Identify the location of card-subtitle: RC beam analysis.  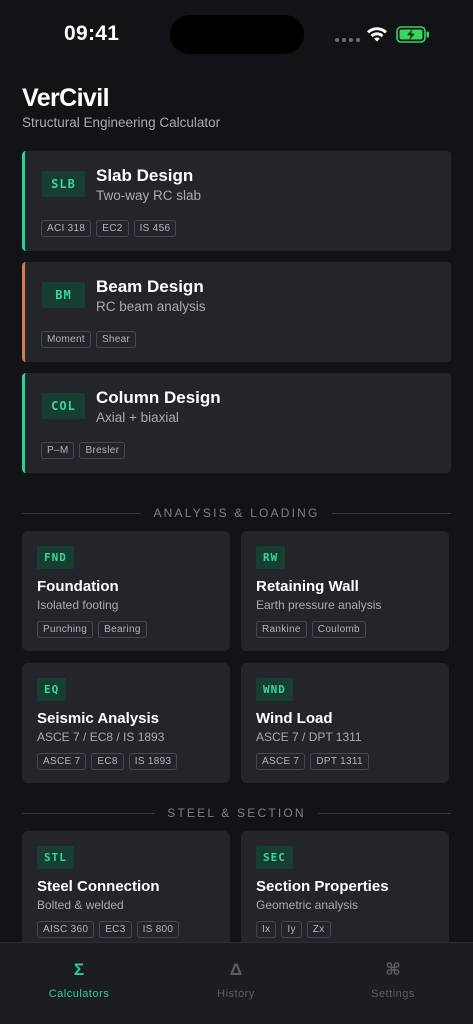
(151, 306).